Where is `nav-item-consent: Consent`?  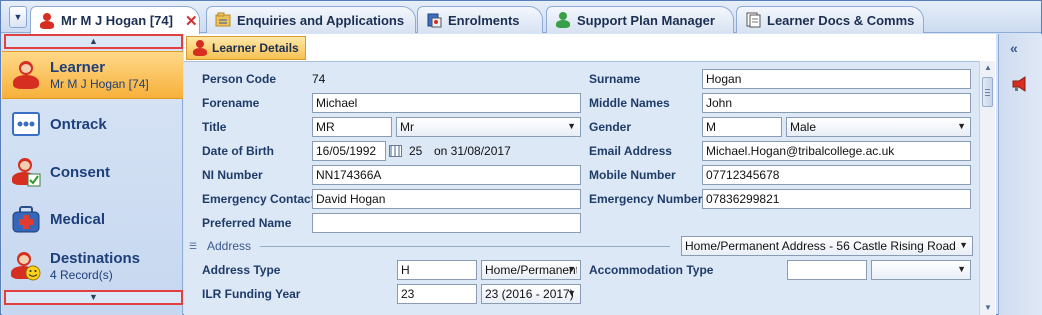
nav-item-consent: Consent is located at coordinates (92, 172).